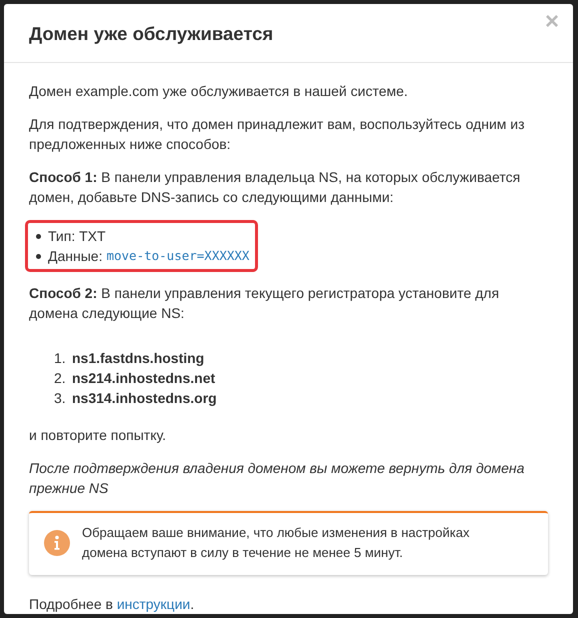 The width and height of the screenshot is (578, 618). What do you see at coordinates (219, 91) in the screenshot?
I see `intro-text: Домен example.com уже обслуживается в нашей системе.` at bounding box center [219, 91].